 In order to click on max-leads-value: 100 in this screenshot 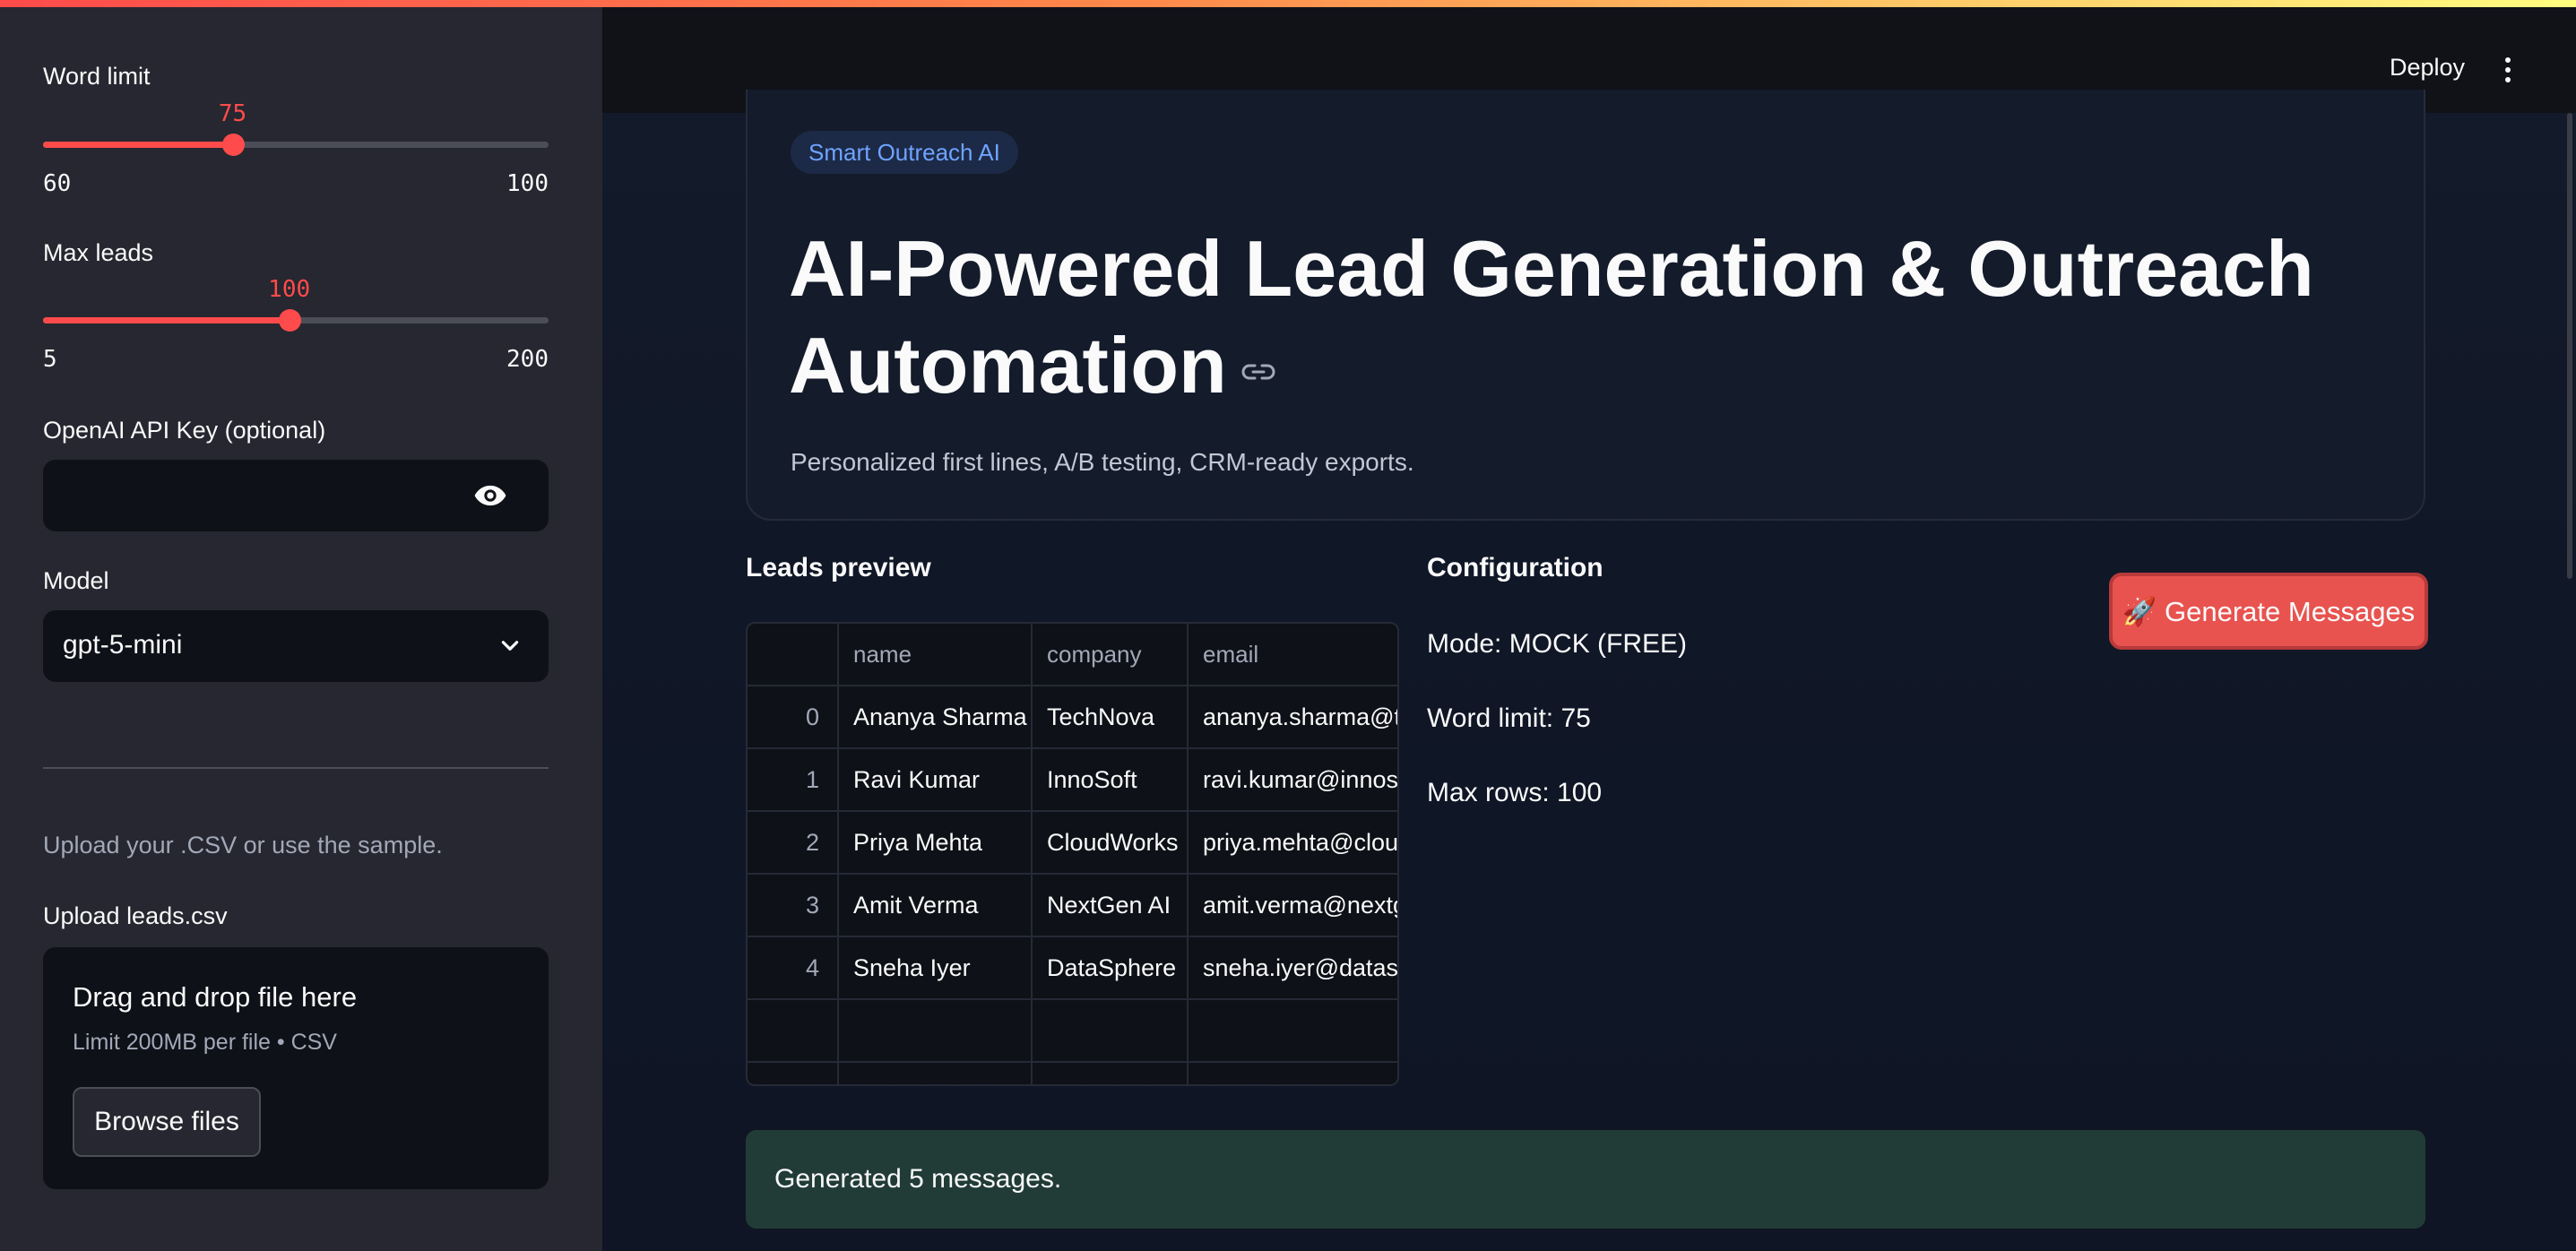, I will do `click(289, 289)`.